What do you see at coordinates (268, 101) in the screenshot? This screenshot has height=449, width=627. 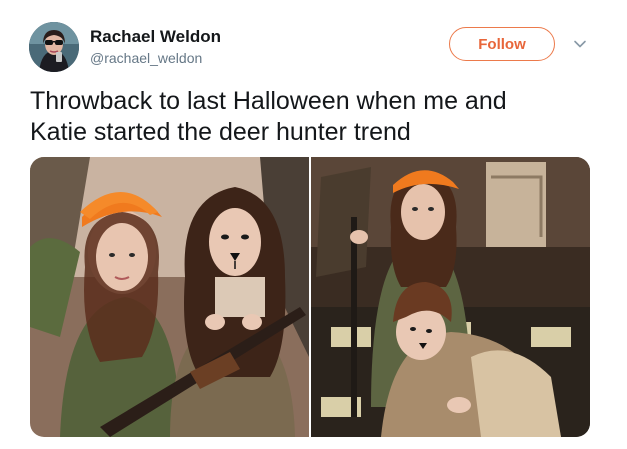 I see `tweet-text-line: Throwback to last Halloween when me and` at bounding box center [268, 101].